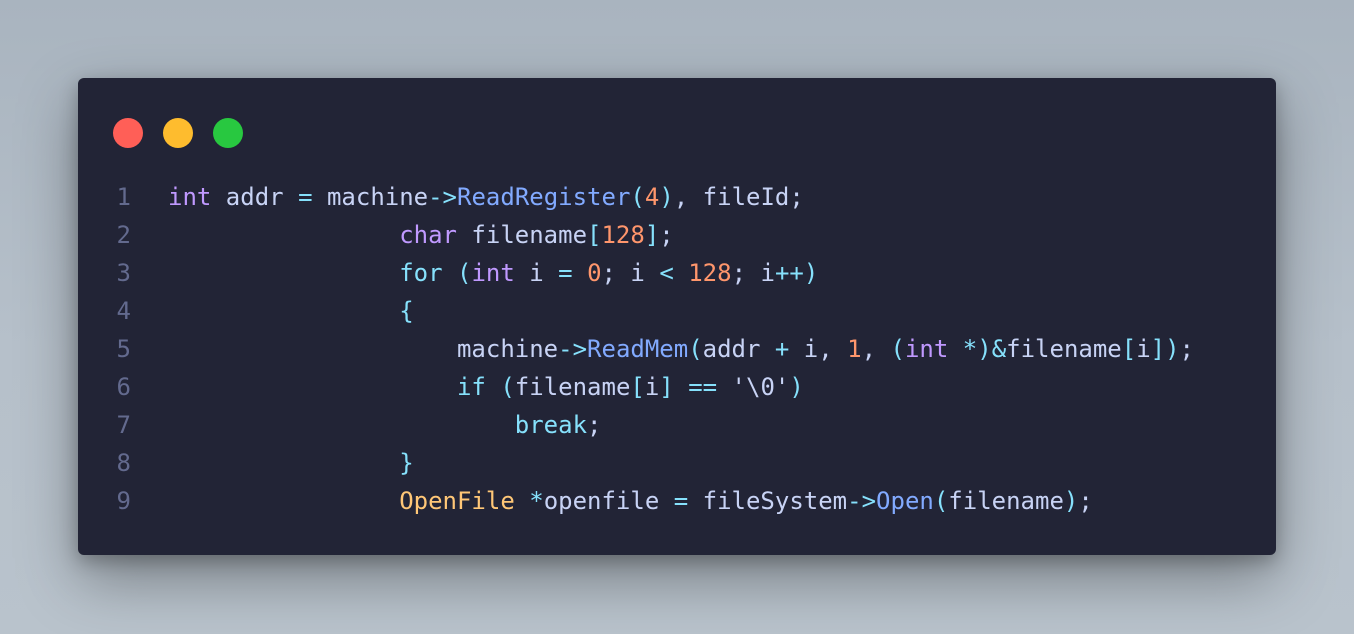 The width and height of the screenshot is (1354, 634). What do you see at coordinates (905, 501) in the screenshot?
I see `code-token: Open` at bounding box center [905, 501].